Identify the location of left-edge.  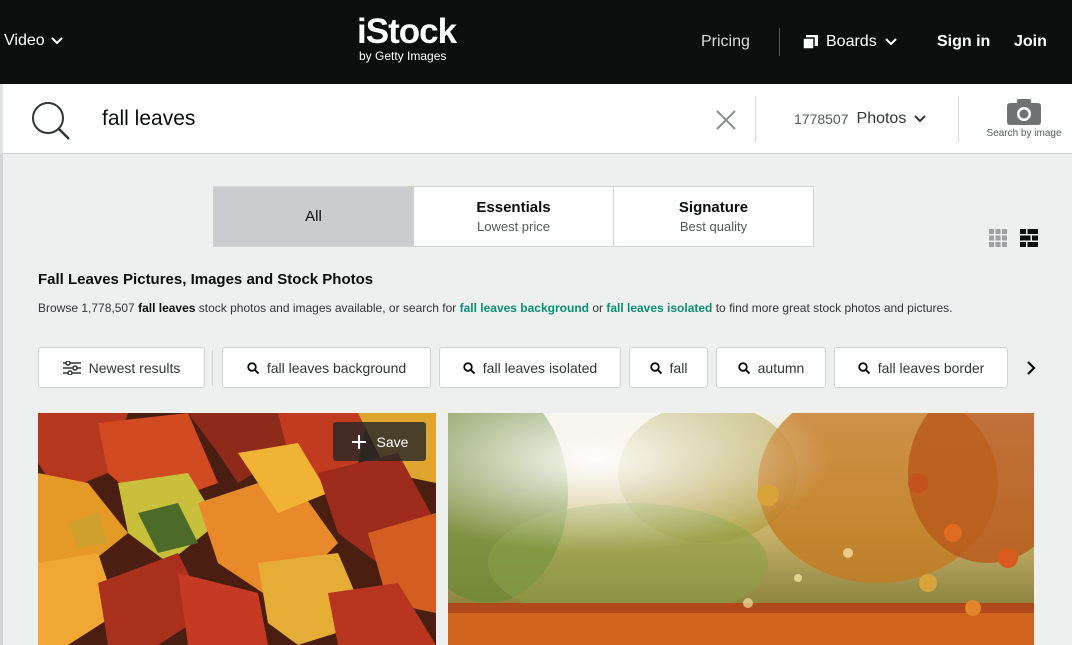
(1, 399).